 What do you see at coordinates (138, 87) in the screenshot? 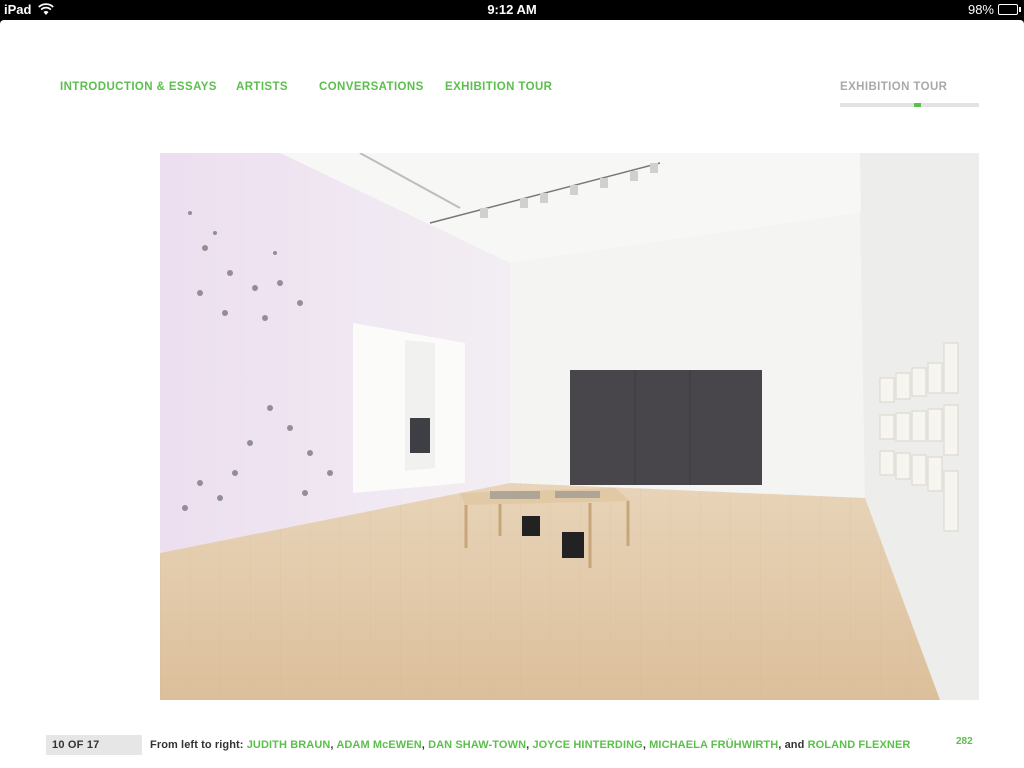
I see `nav-introduction-essays: INTRODUCTION & ESSAYS` at bounding box center [138, 87].